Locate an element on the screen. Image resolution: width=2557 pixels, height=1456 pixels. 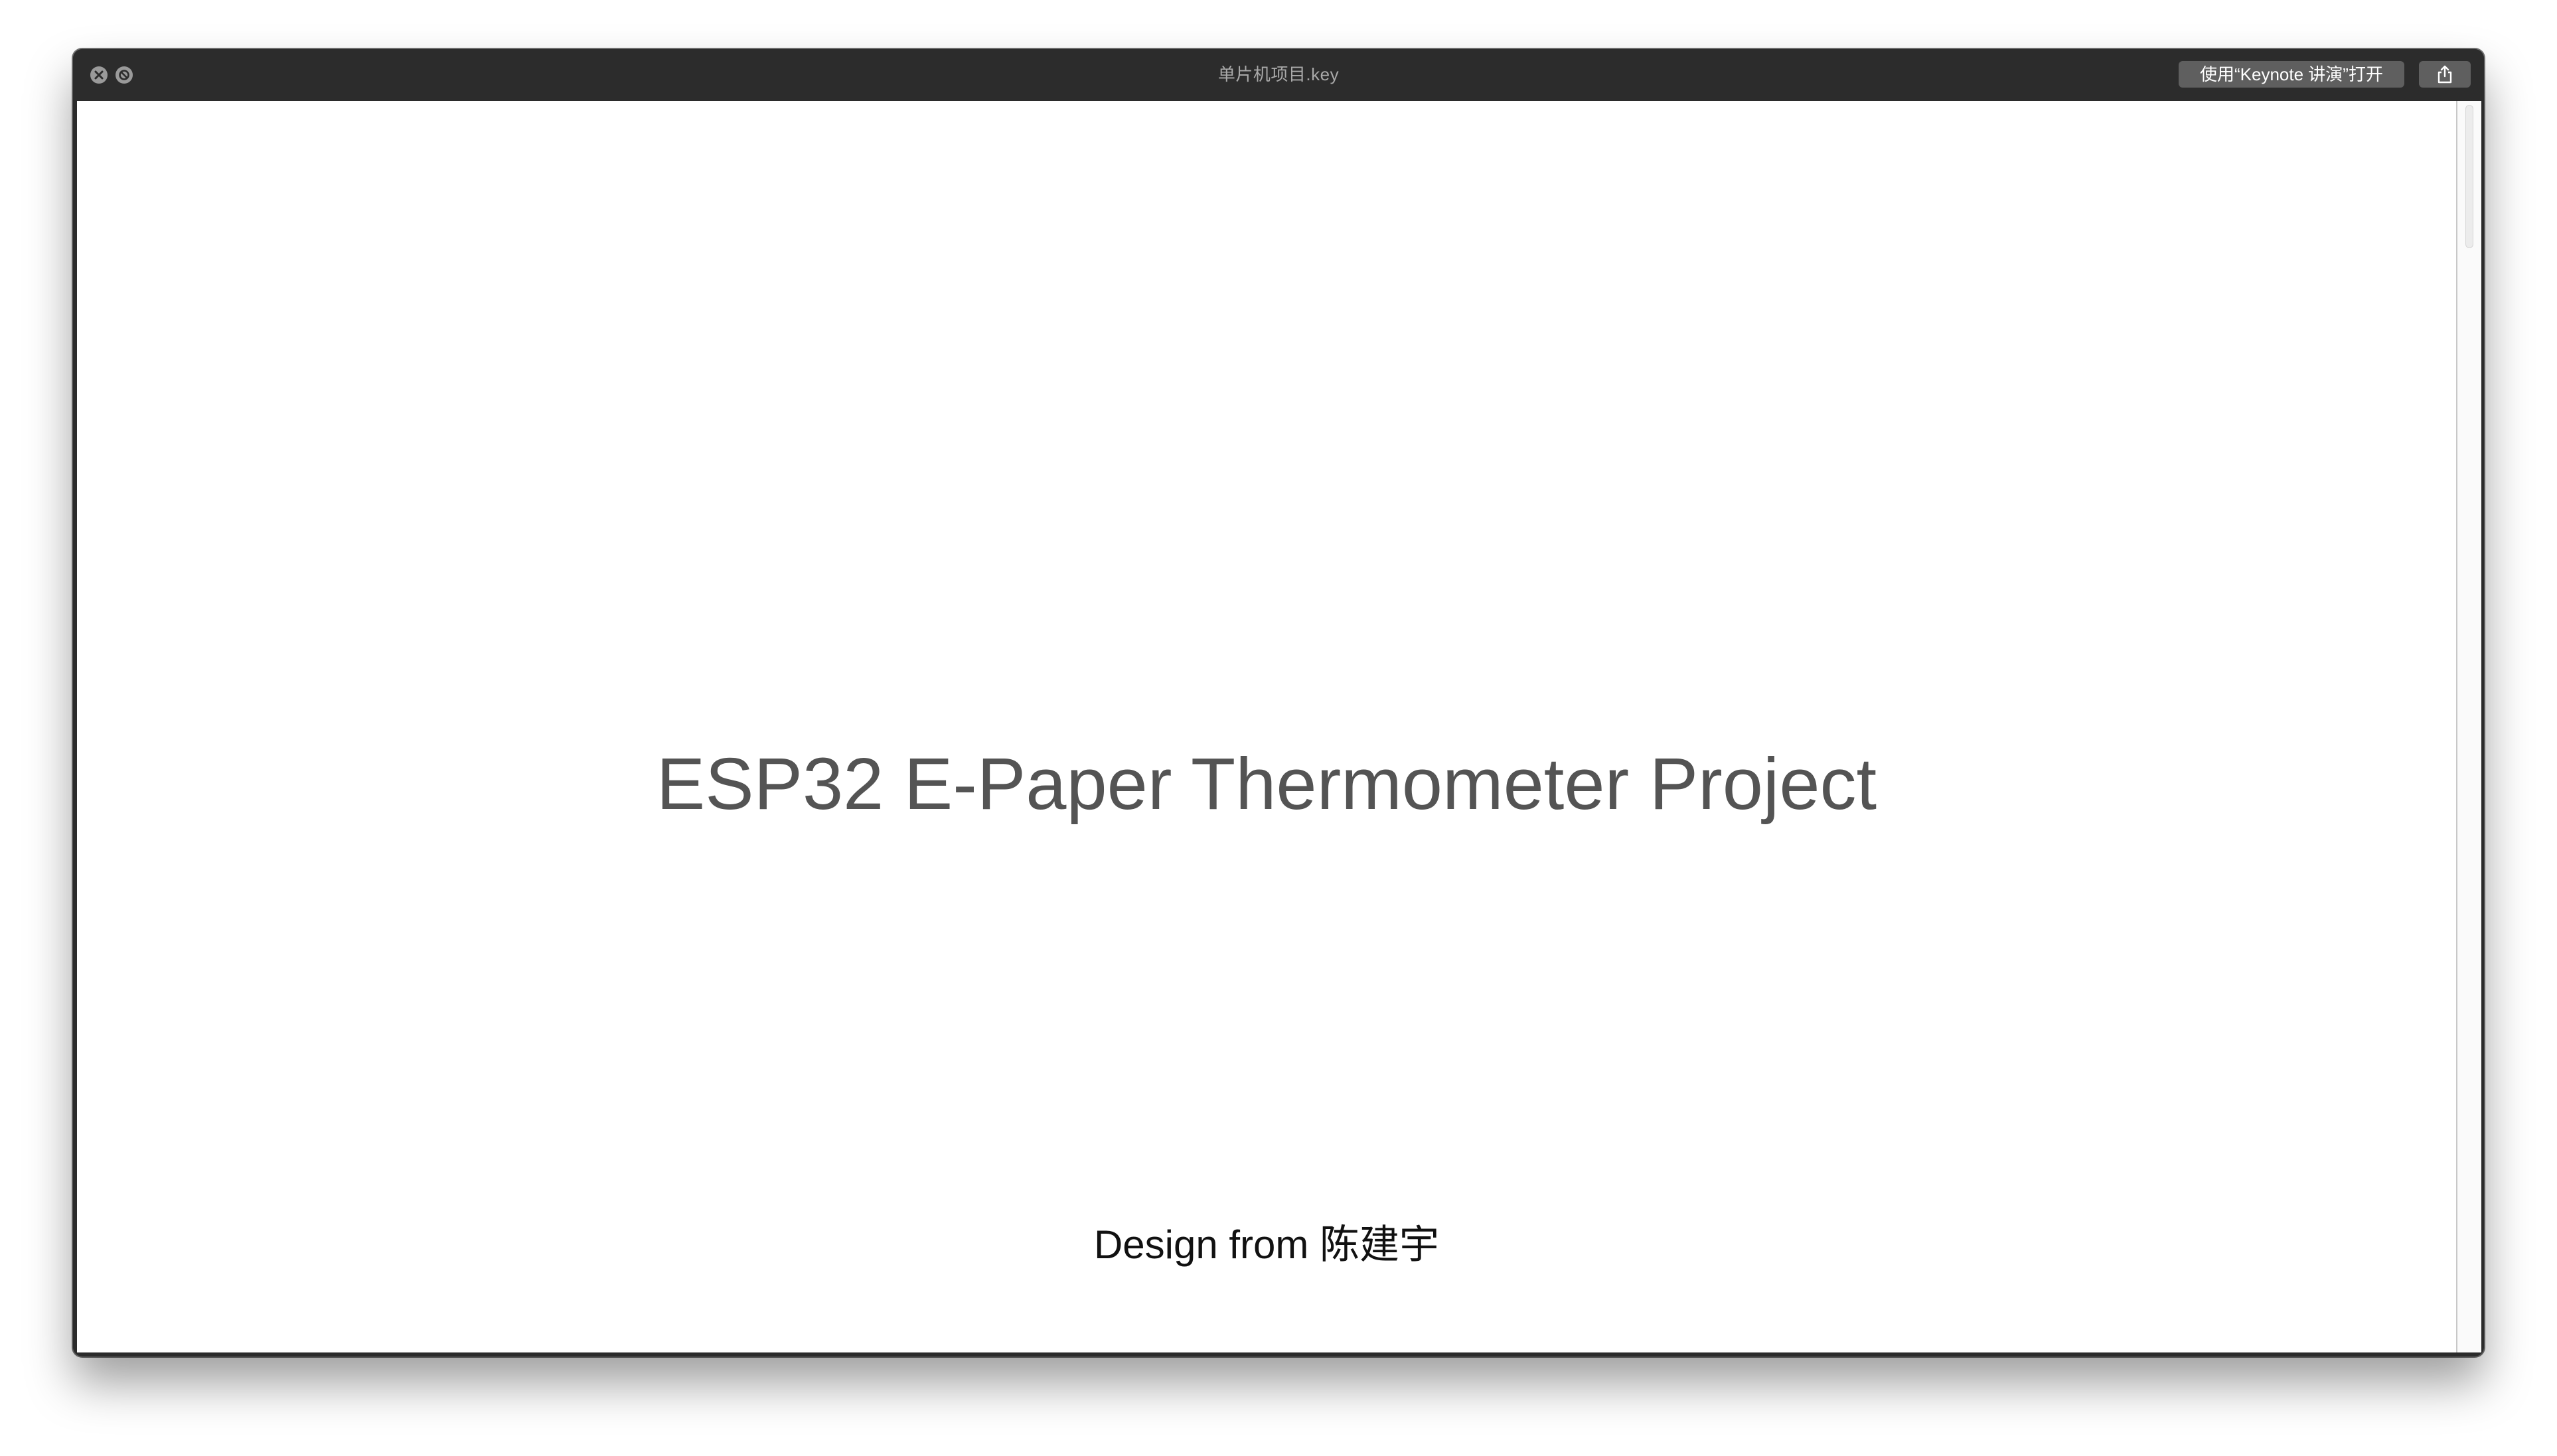
slide-title: ESP32 E-Paper Thermometer Project is located at coordinates (1266, 784).